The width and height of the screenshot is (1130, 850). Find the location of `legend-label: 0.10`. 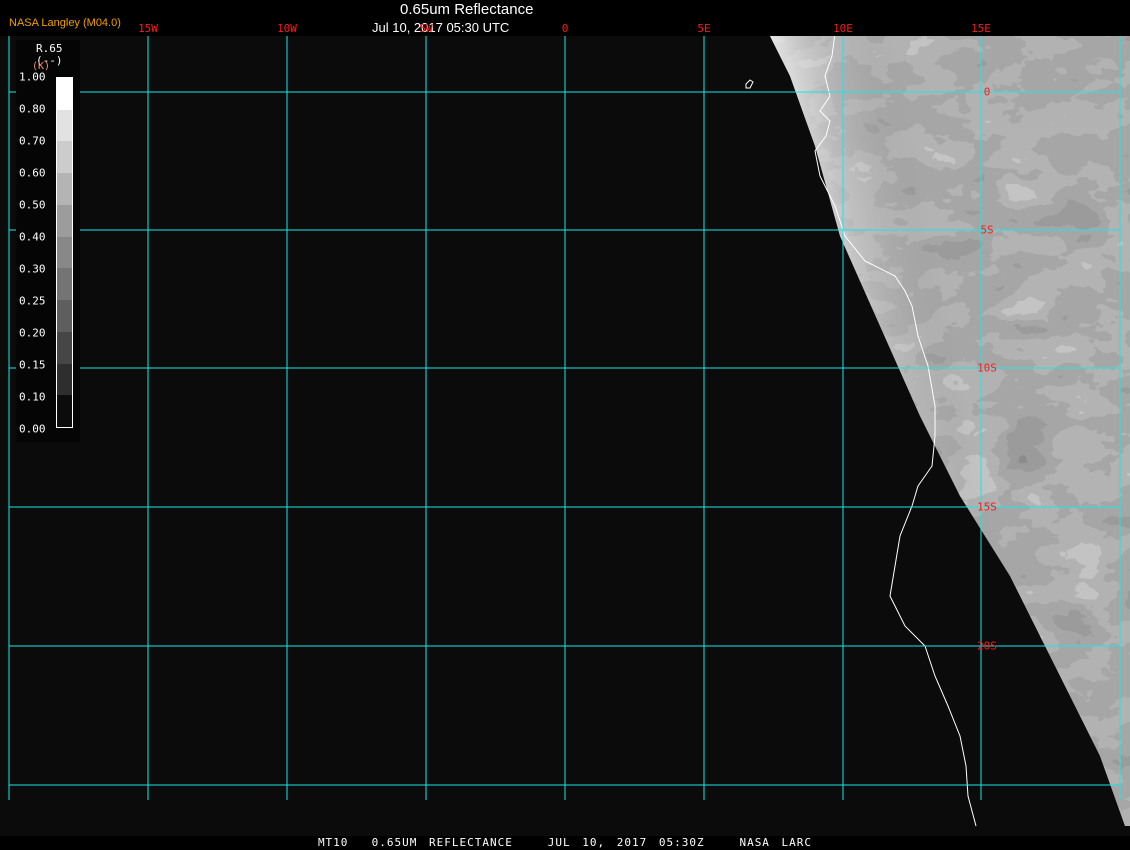

legend-label: 0.10 is located at coordinates (32, 397).